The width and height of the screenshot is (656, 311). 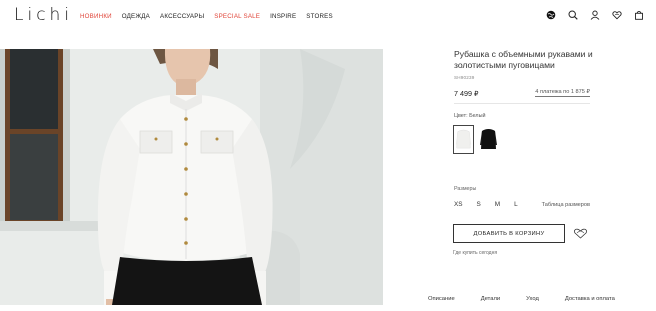 I want to click on search-icon, so click(x=573, y=15).